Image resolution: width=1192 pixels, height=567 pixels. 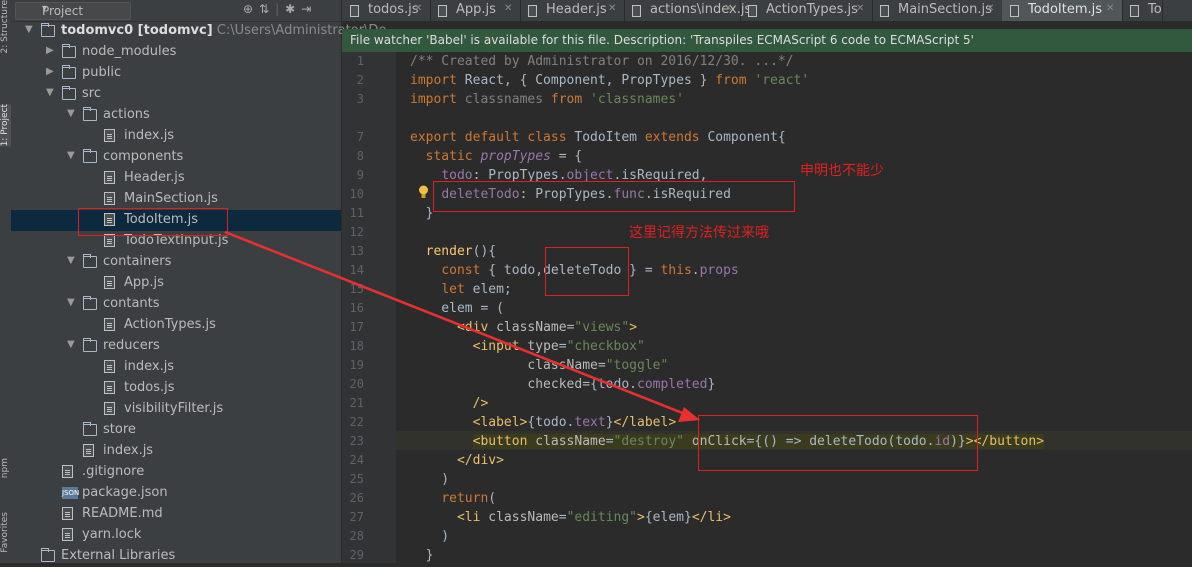 I want to click on tree-file: .gitignore, so click(x=176, y=472).